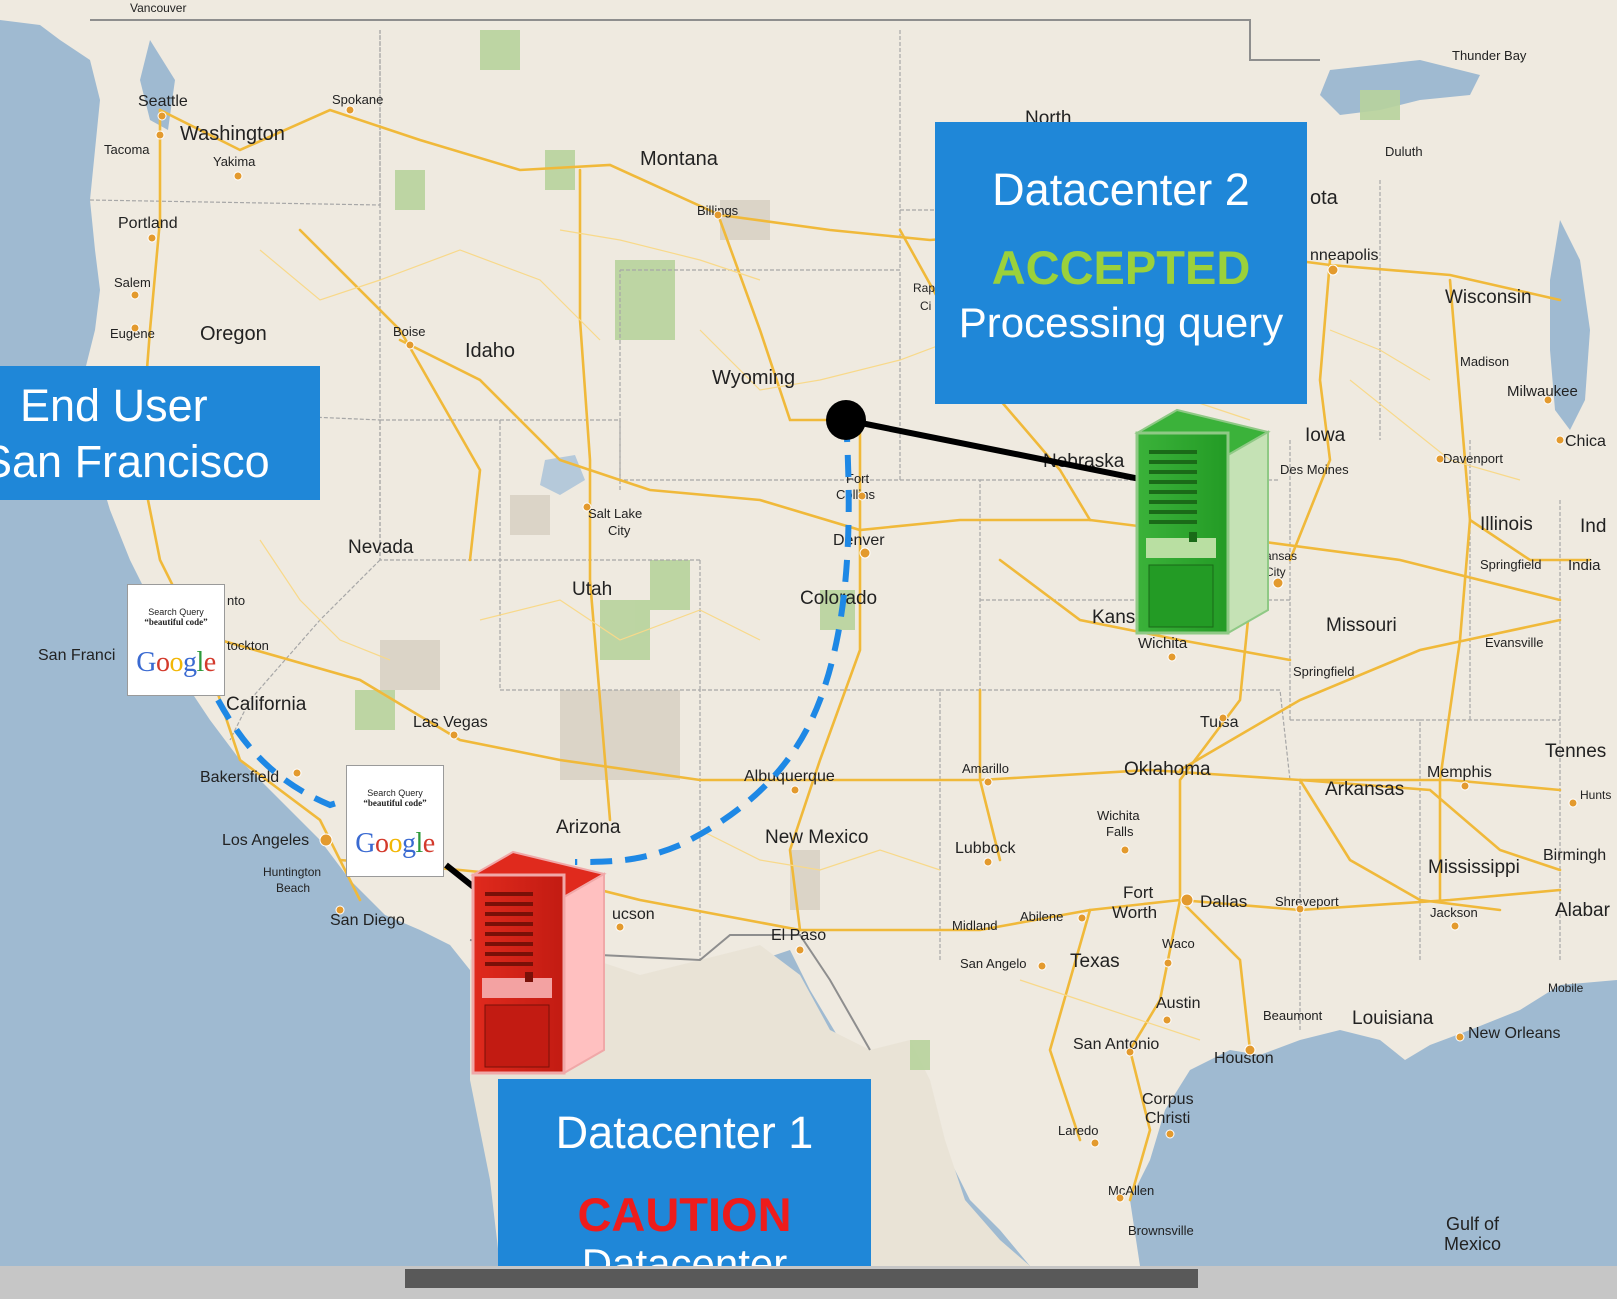 This screenshot has height=1299, width=1617. I want to click on map-label: Fort, so click(1138, 892).